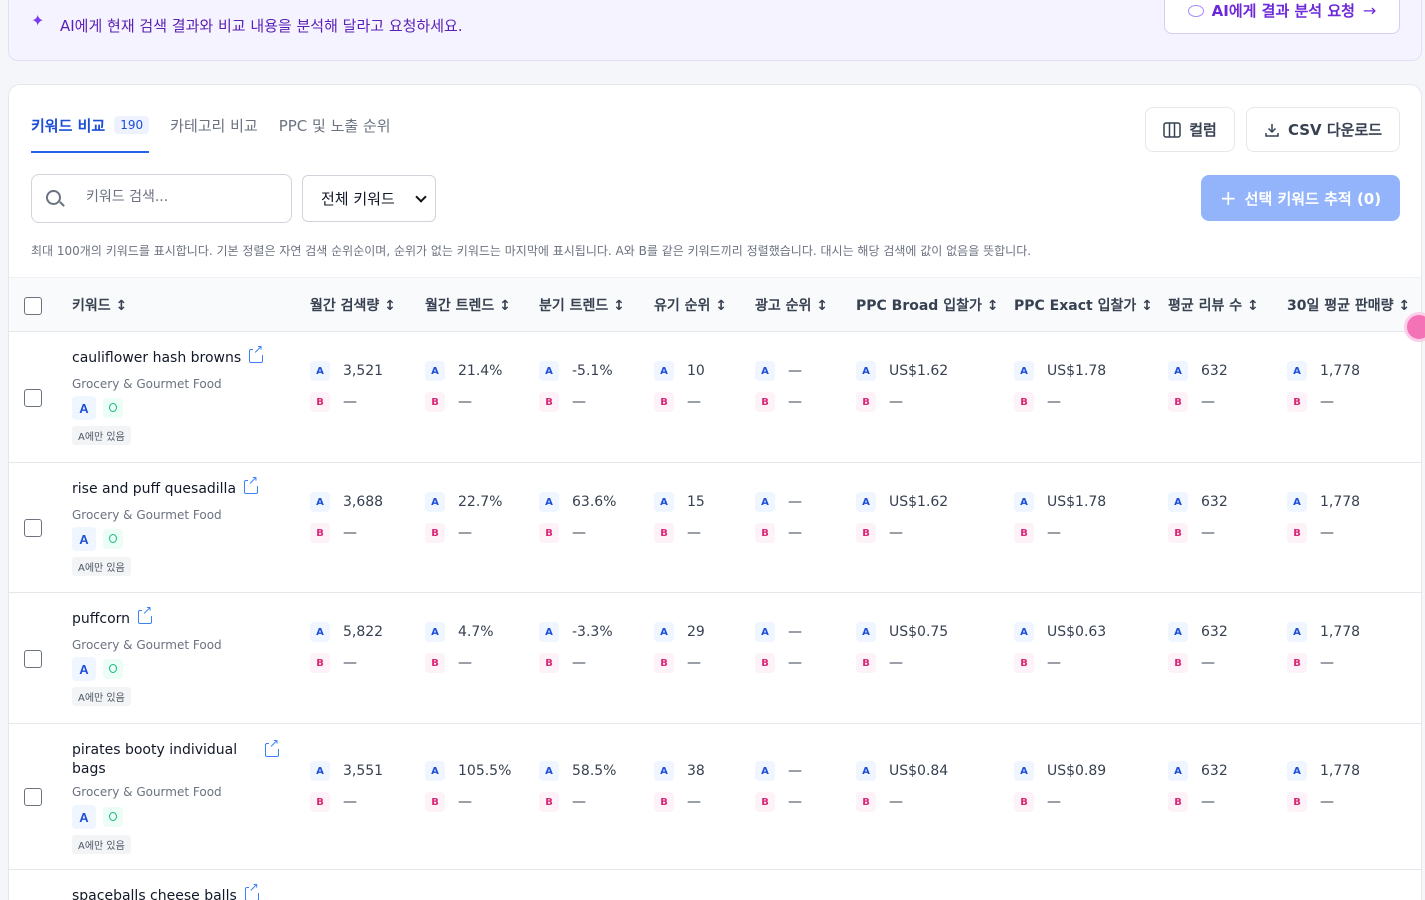 This screenshot has width=1425, height=900. I want to click on value-a-text: 15, so click(696, 502).